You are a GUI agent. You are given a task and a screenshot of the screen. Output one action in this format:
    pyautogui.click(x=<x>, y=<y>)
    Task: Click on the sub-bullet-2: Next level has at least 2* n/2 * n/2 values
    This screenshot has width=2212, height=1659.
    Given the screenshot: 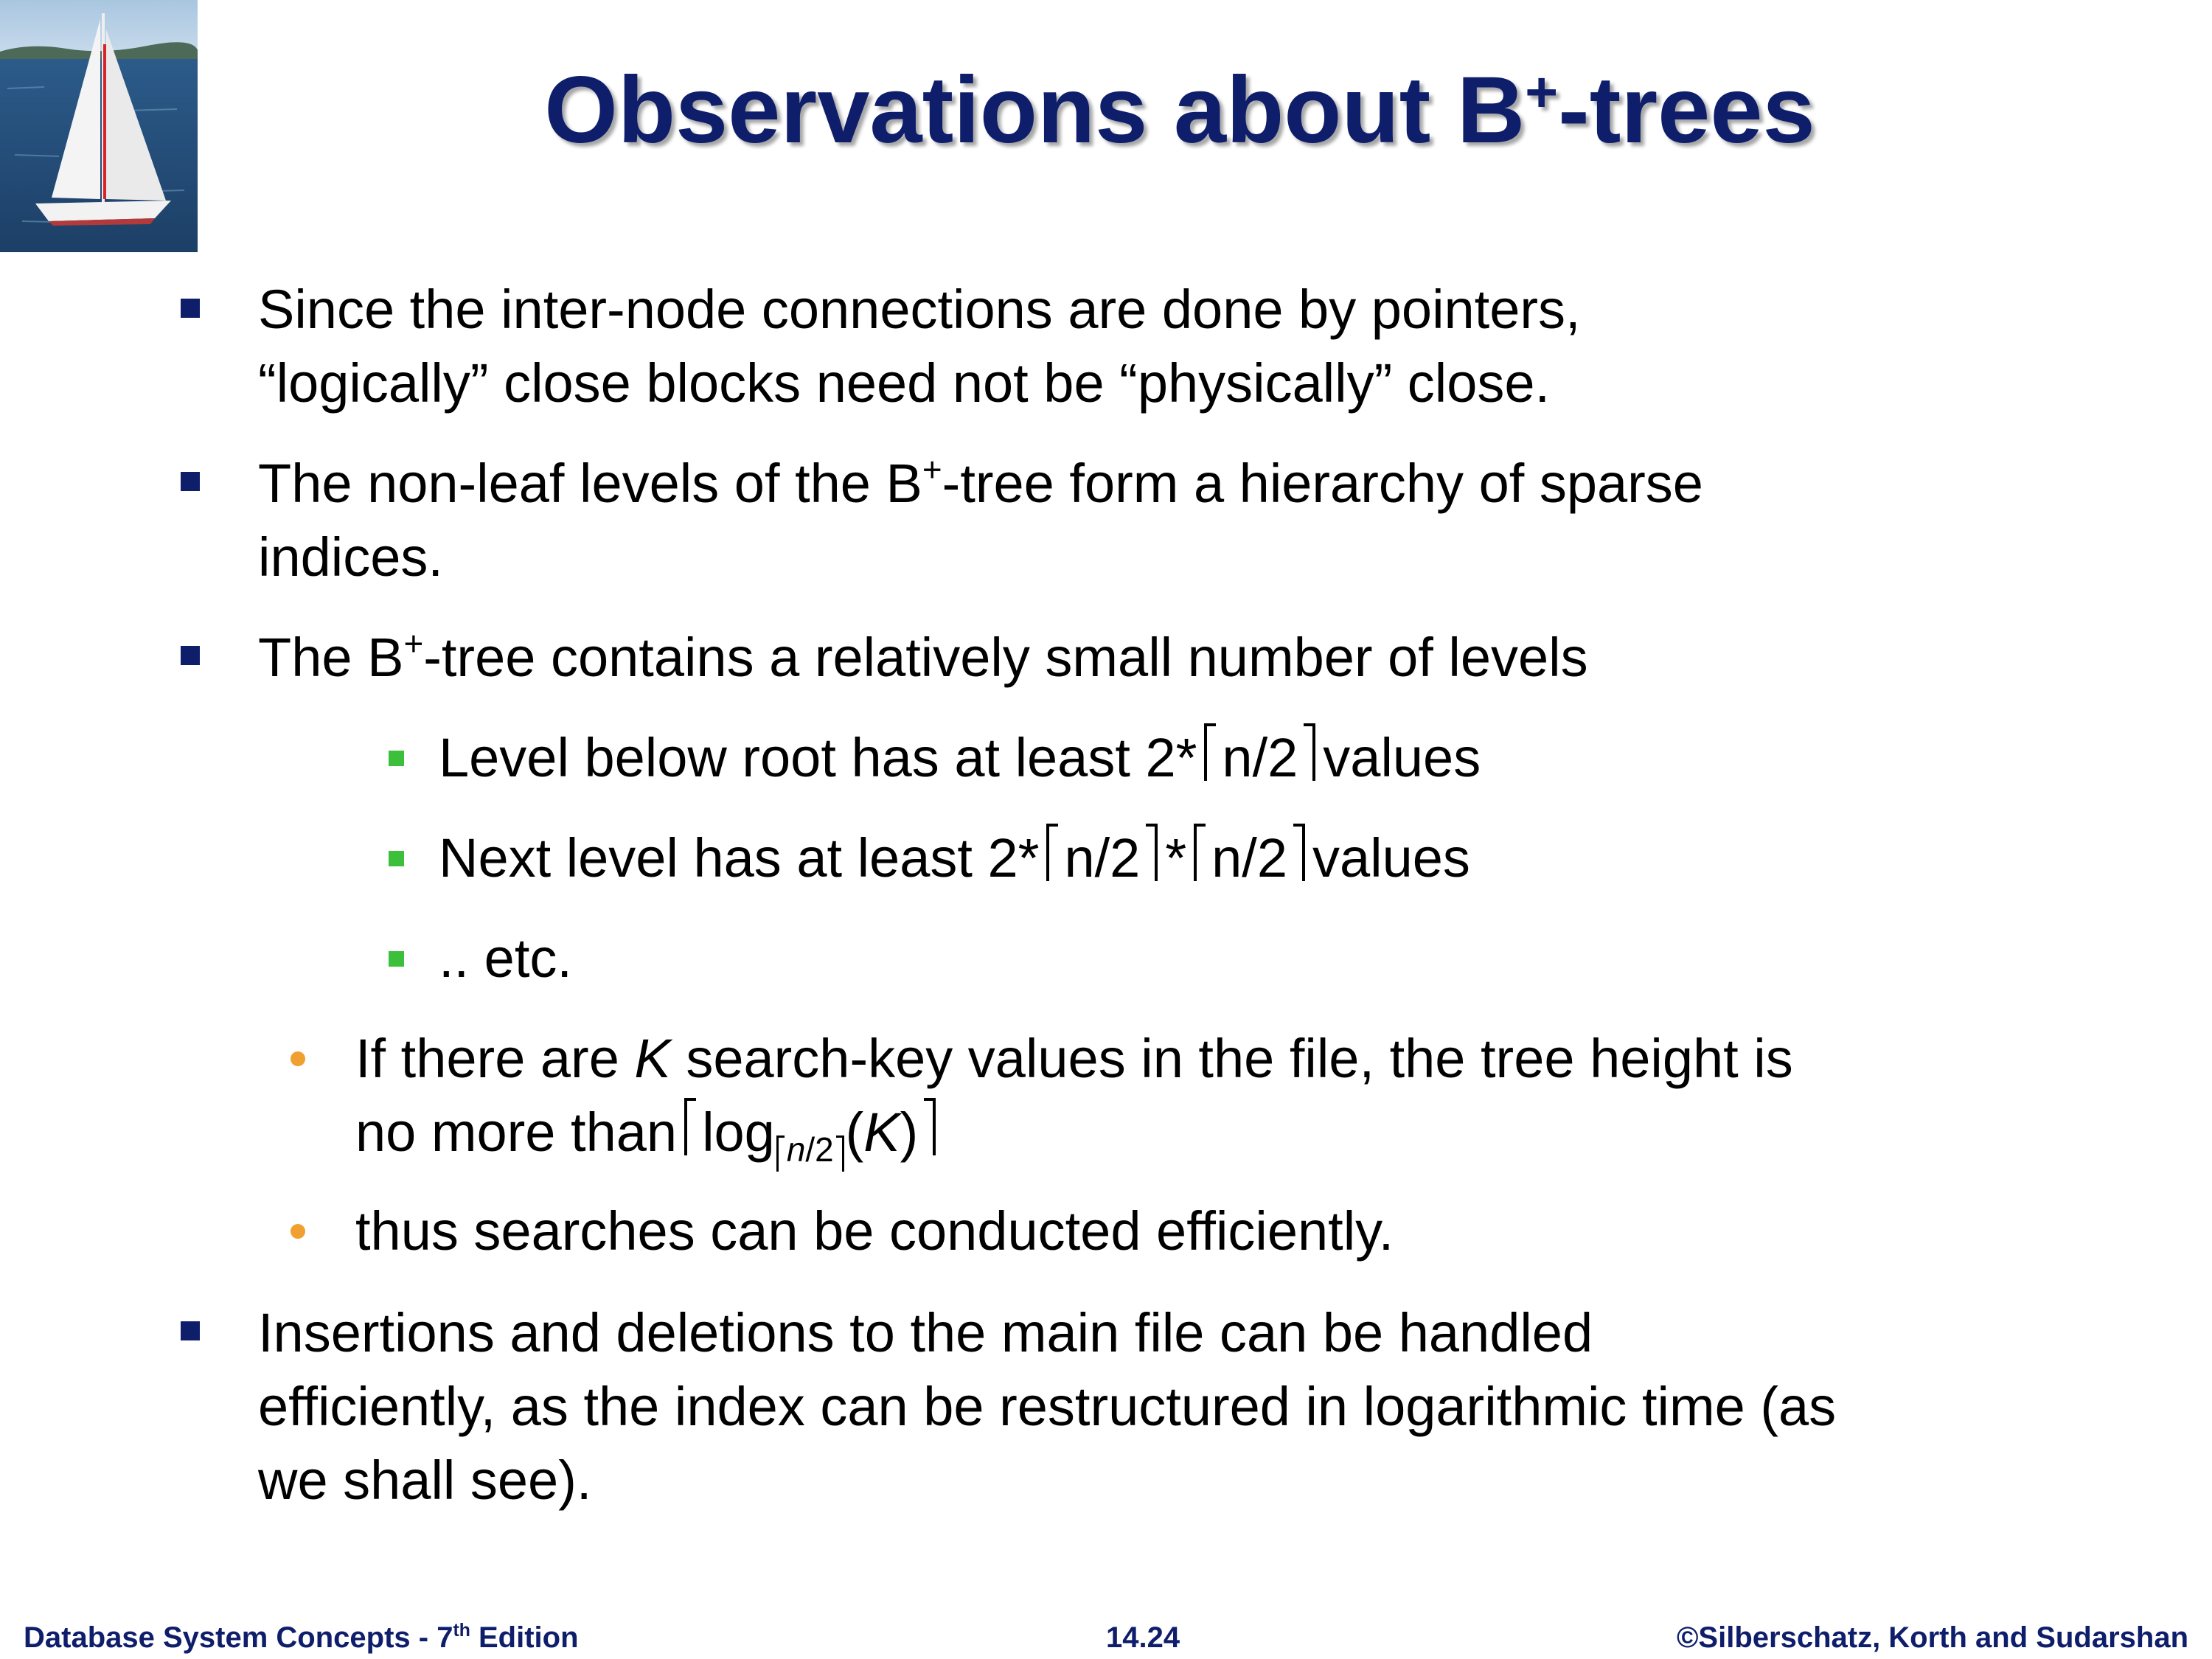 What is the action you would take?
    pyautogui.click(x=954, y=858)
    